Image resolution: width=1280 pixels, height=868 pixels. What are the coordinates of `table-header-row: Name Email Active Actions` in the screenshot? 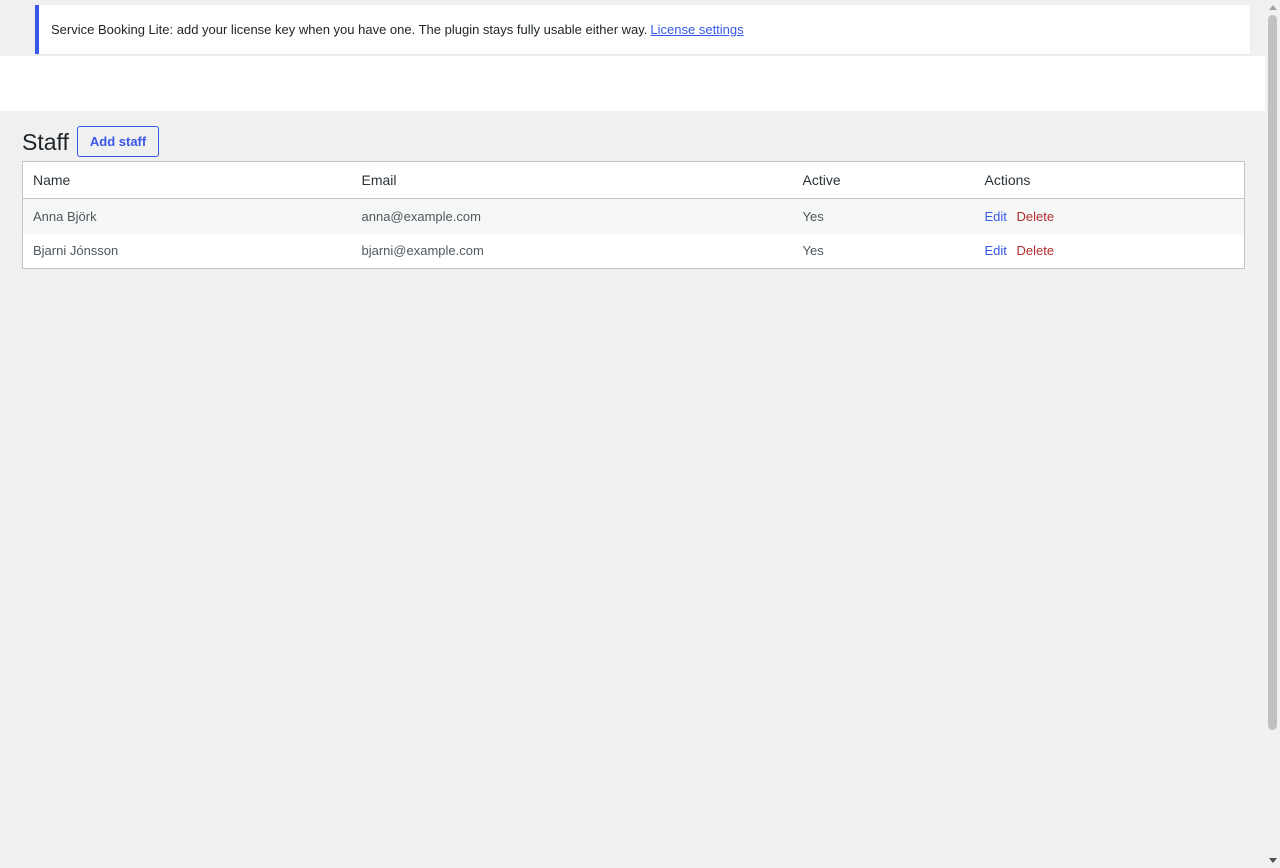 It's located at (633, 180).